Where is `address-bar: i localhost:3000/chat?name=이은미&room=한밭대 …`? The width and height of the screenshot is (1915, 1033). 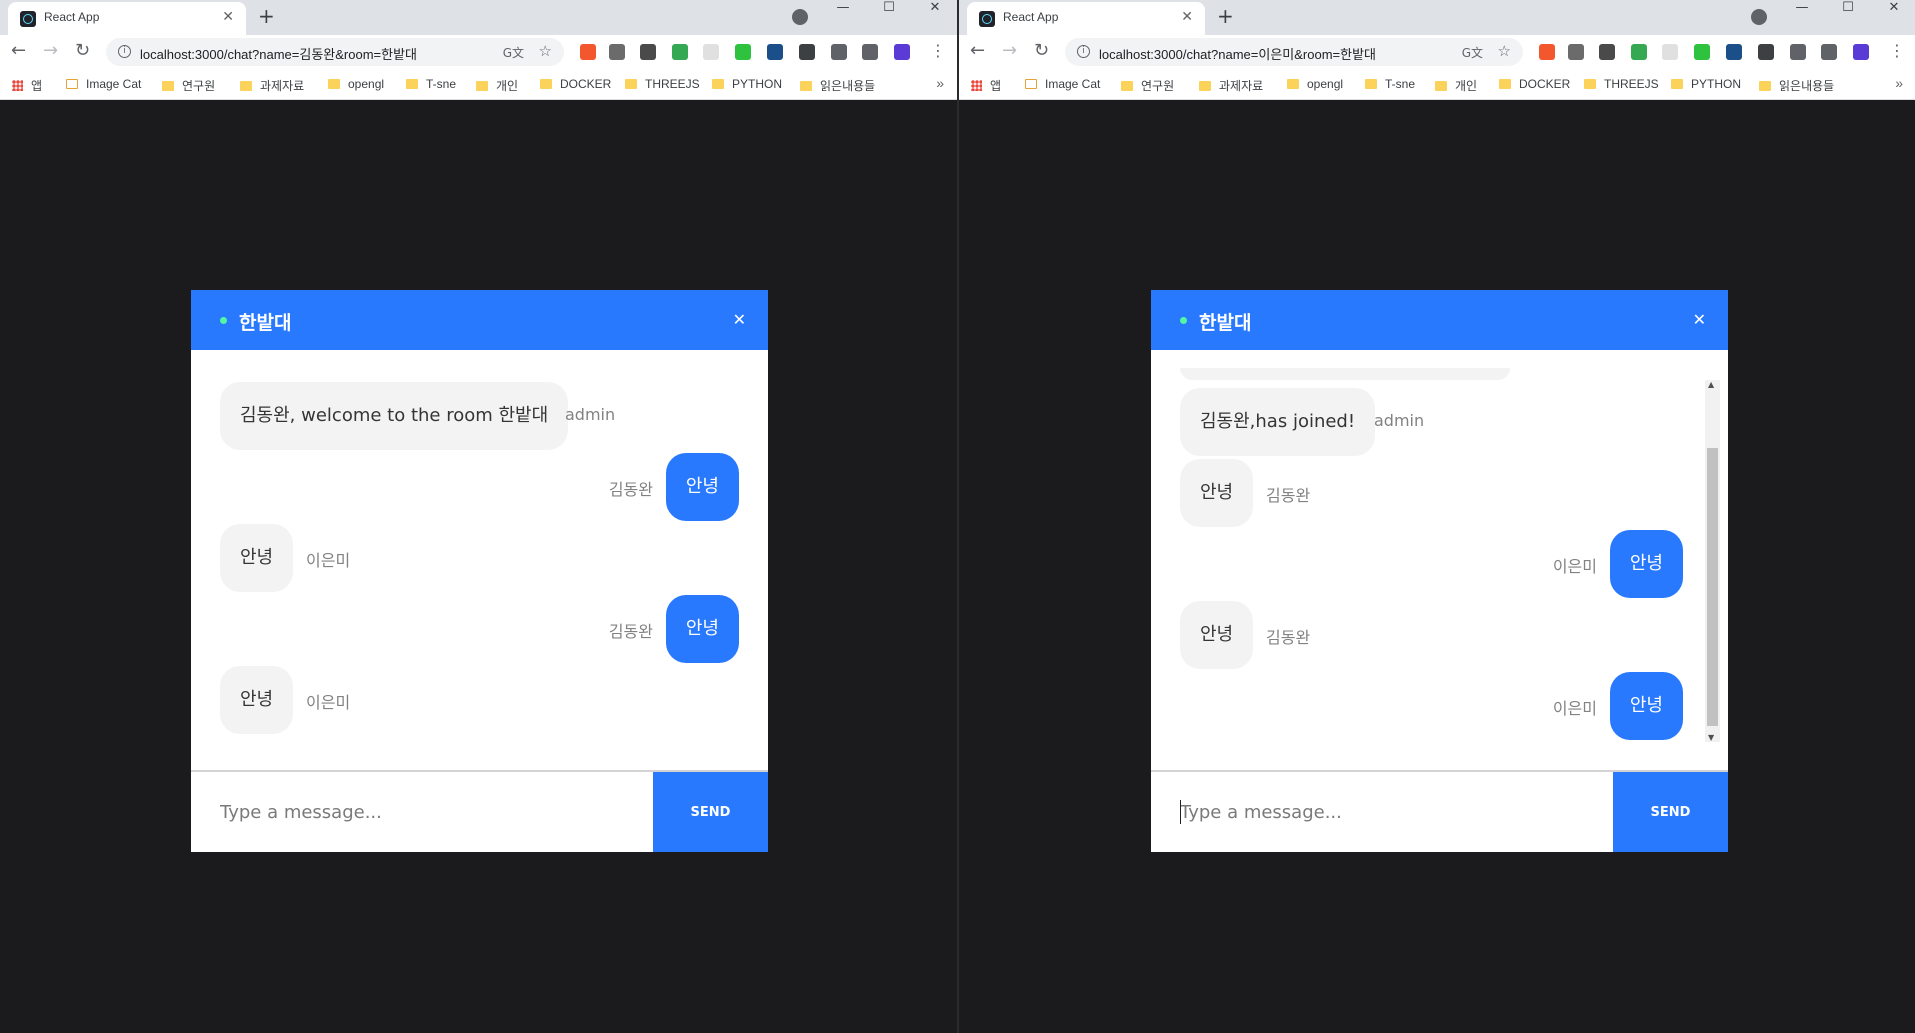
address-bar: i localhost:3000/chat?name=이은미&room=한밭대 … is located at coordinates (1294, 52).